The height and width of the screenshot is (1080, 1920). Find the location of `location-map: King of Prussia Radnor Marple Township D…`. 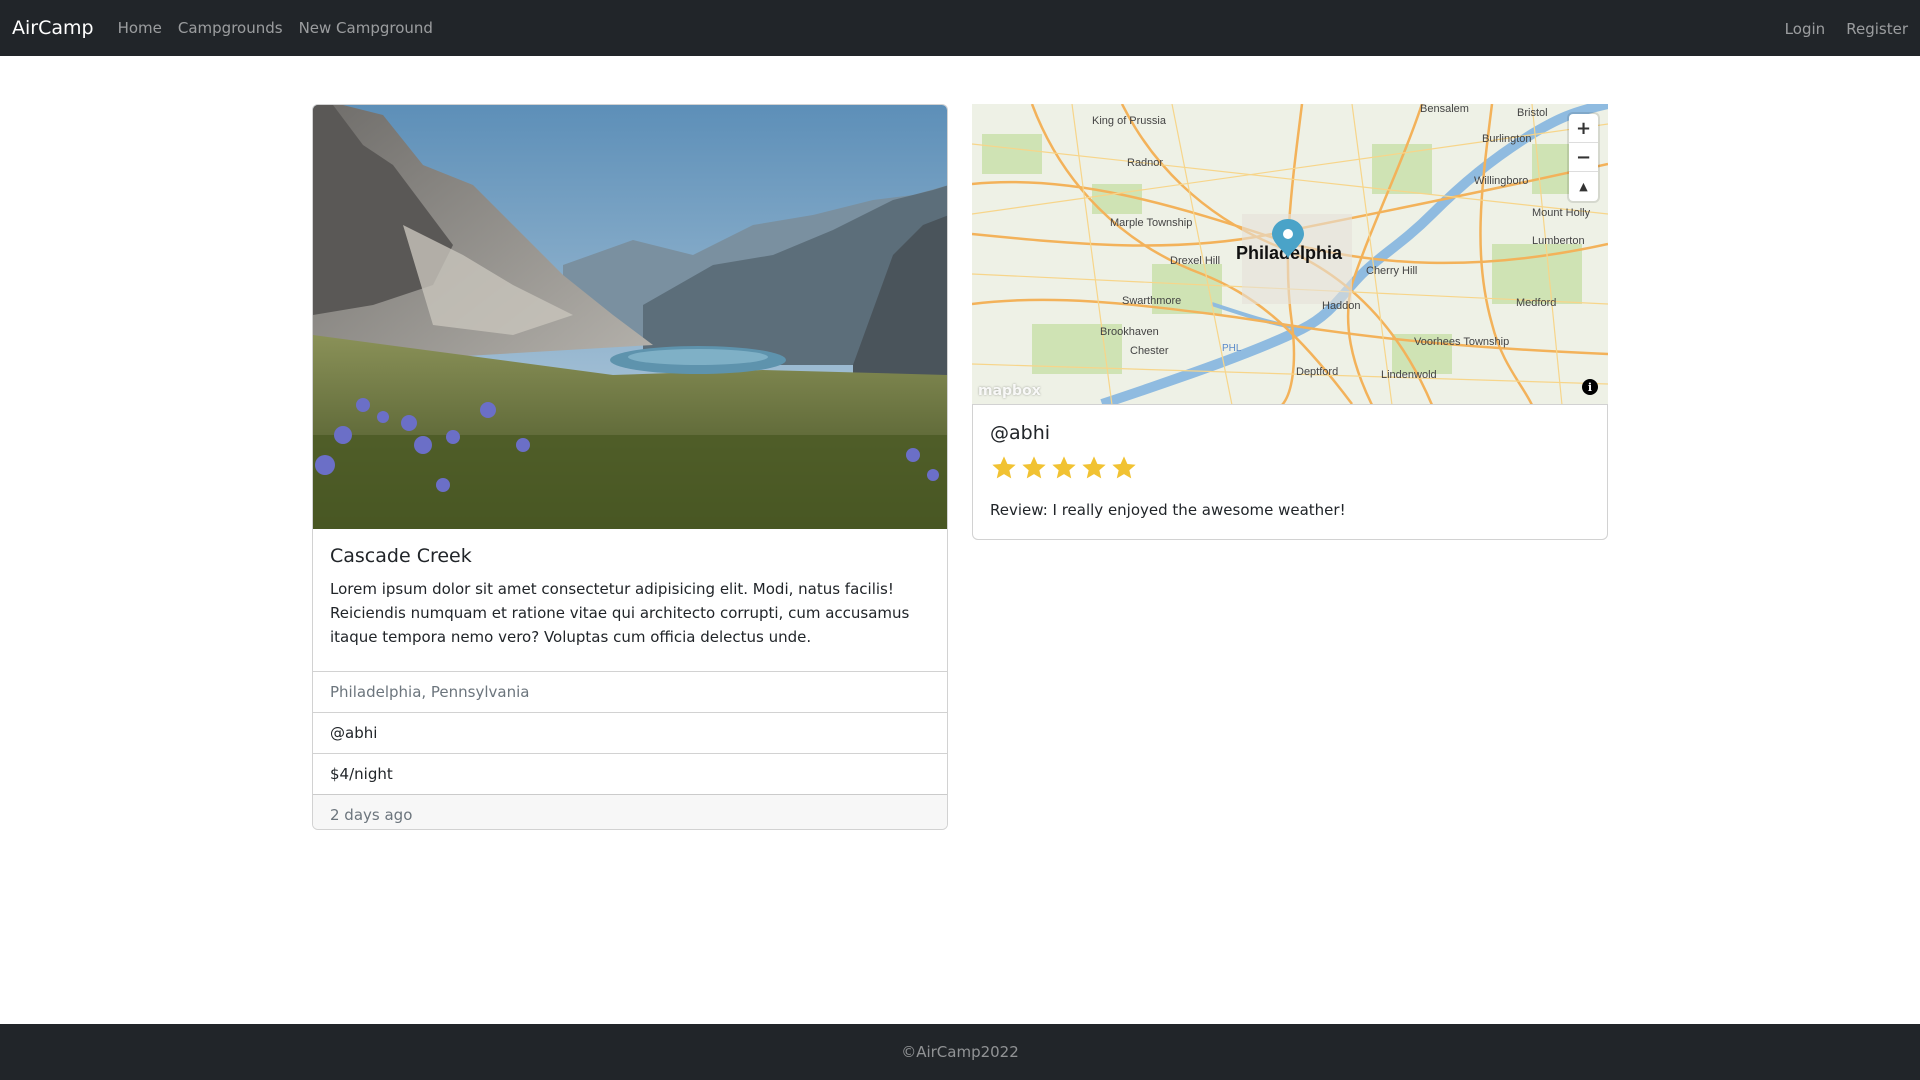

location-map: King of Prussia Radnor Marple Township D… is located at coordinates (1290, 254).